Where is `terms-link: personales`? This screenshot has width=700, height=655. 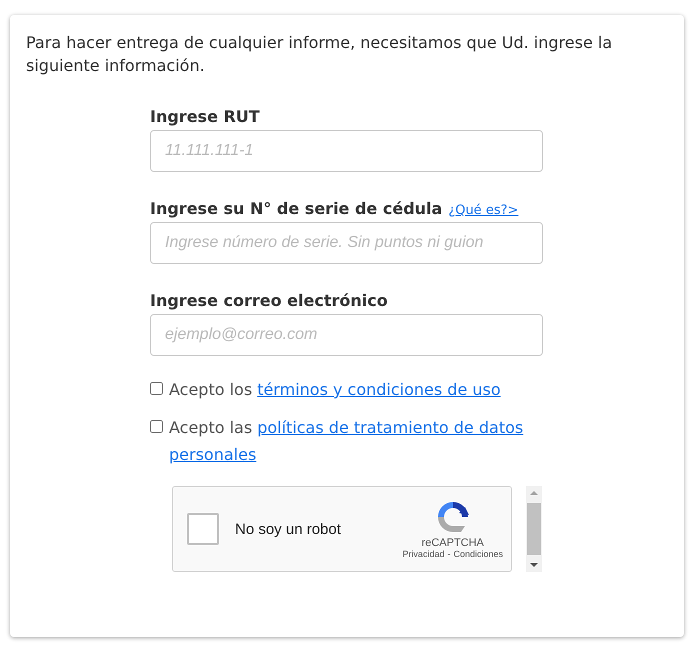
terms-link: personales is located at coordinates (212, 454).